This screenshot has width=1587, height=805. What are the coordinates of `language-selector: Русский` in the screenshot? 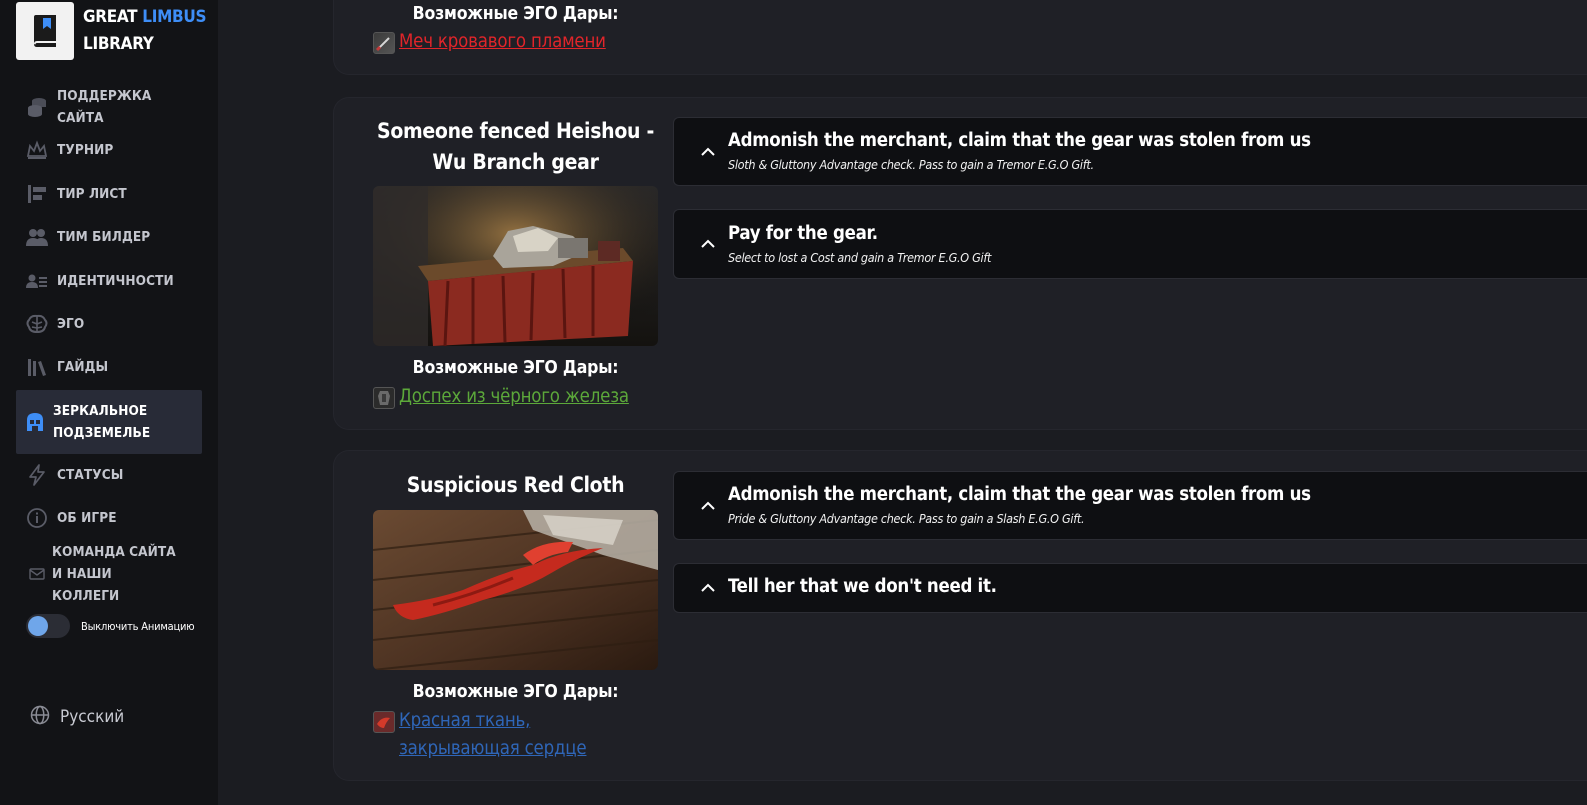 It's located at (77, 717).